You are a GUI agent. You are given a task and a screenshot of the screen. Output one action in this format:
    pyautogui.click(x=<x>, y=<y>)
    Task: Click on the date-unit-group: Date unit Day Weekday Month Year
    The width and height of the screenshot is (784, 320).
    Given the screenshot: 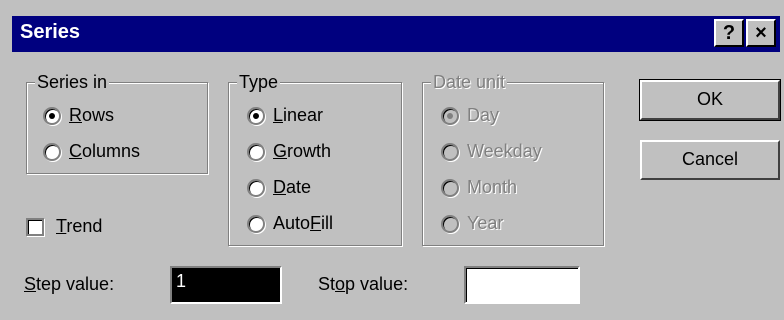 What is the action you would take?
    pyautogui.click(x=513, y=159)
    